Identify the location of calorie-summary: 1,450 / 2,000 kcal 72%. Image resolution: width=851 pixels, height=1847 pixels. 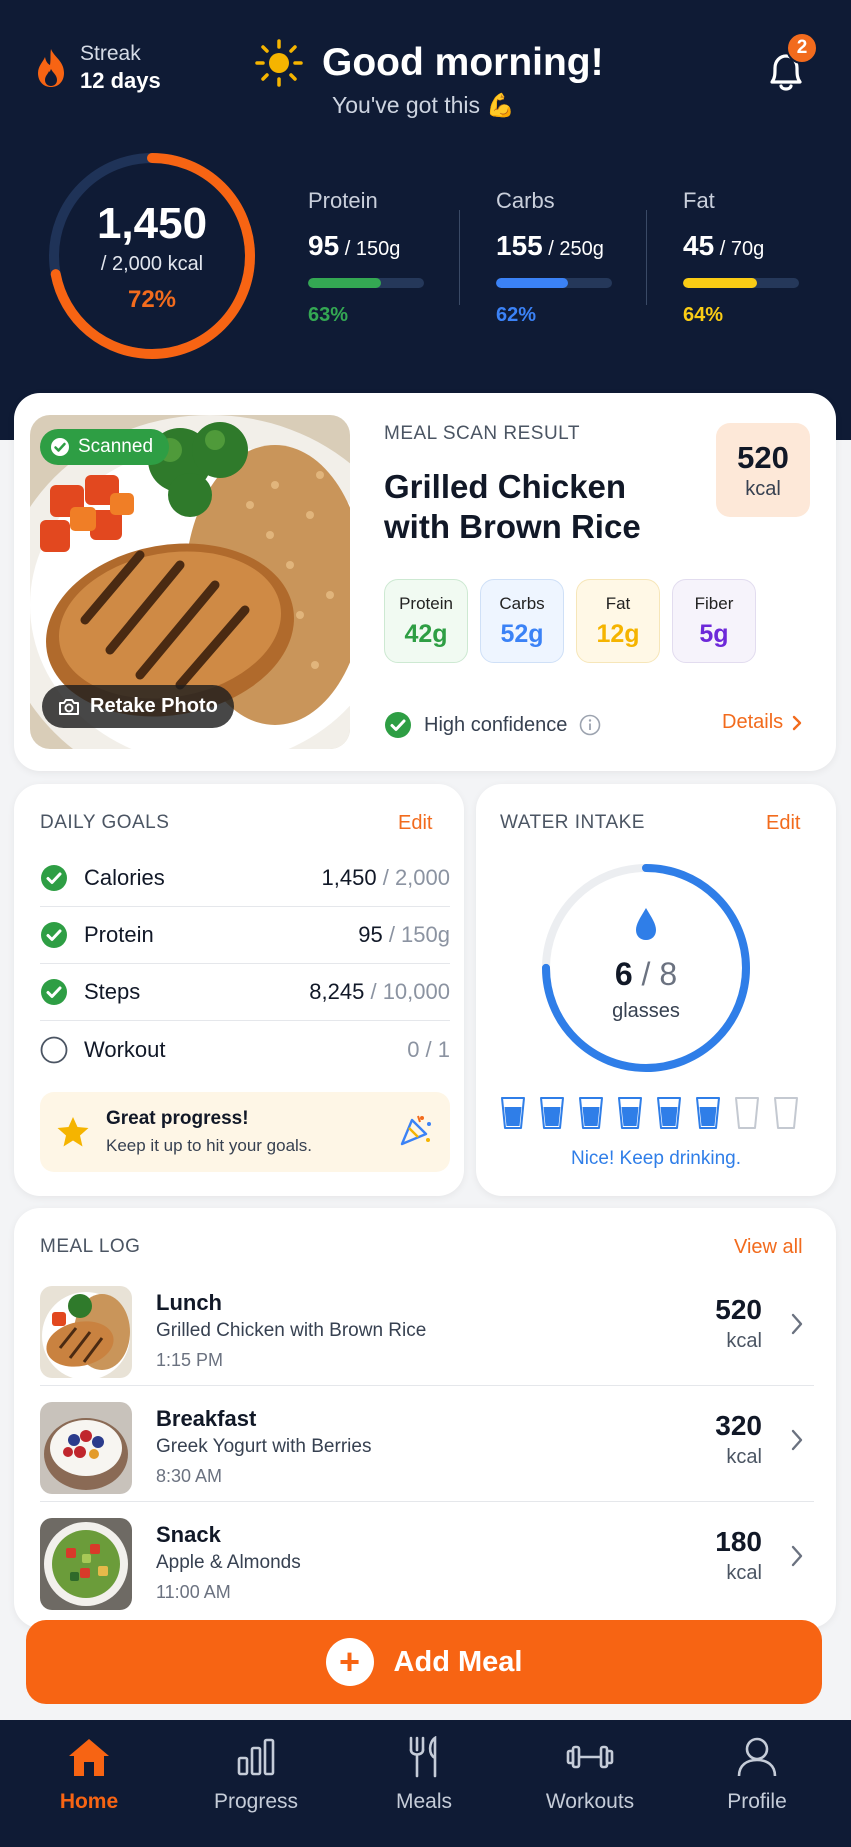
(152, 256).